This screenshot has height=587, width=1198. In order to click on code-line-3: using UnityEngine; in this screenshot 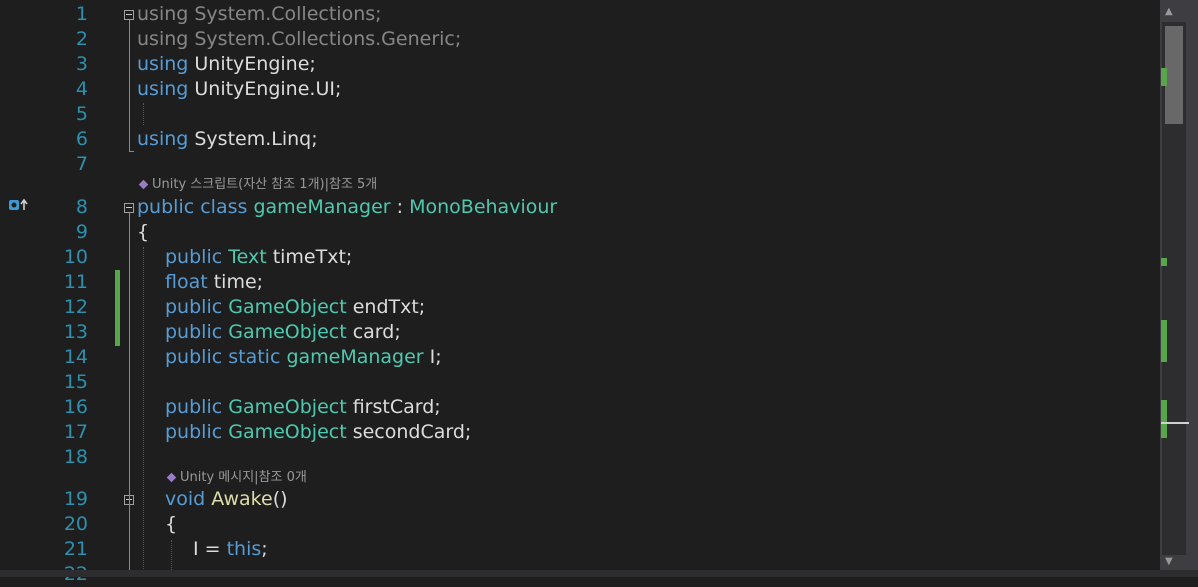, I will do `click(226, 64)`.